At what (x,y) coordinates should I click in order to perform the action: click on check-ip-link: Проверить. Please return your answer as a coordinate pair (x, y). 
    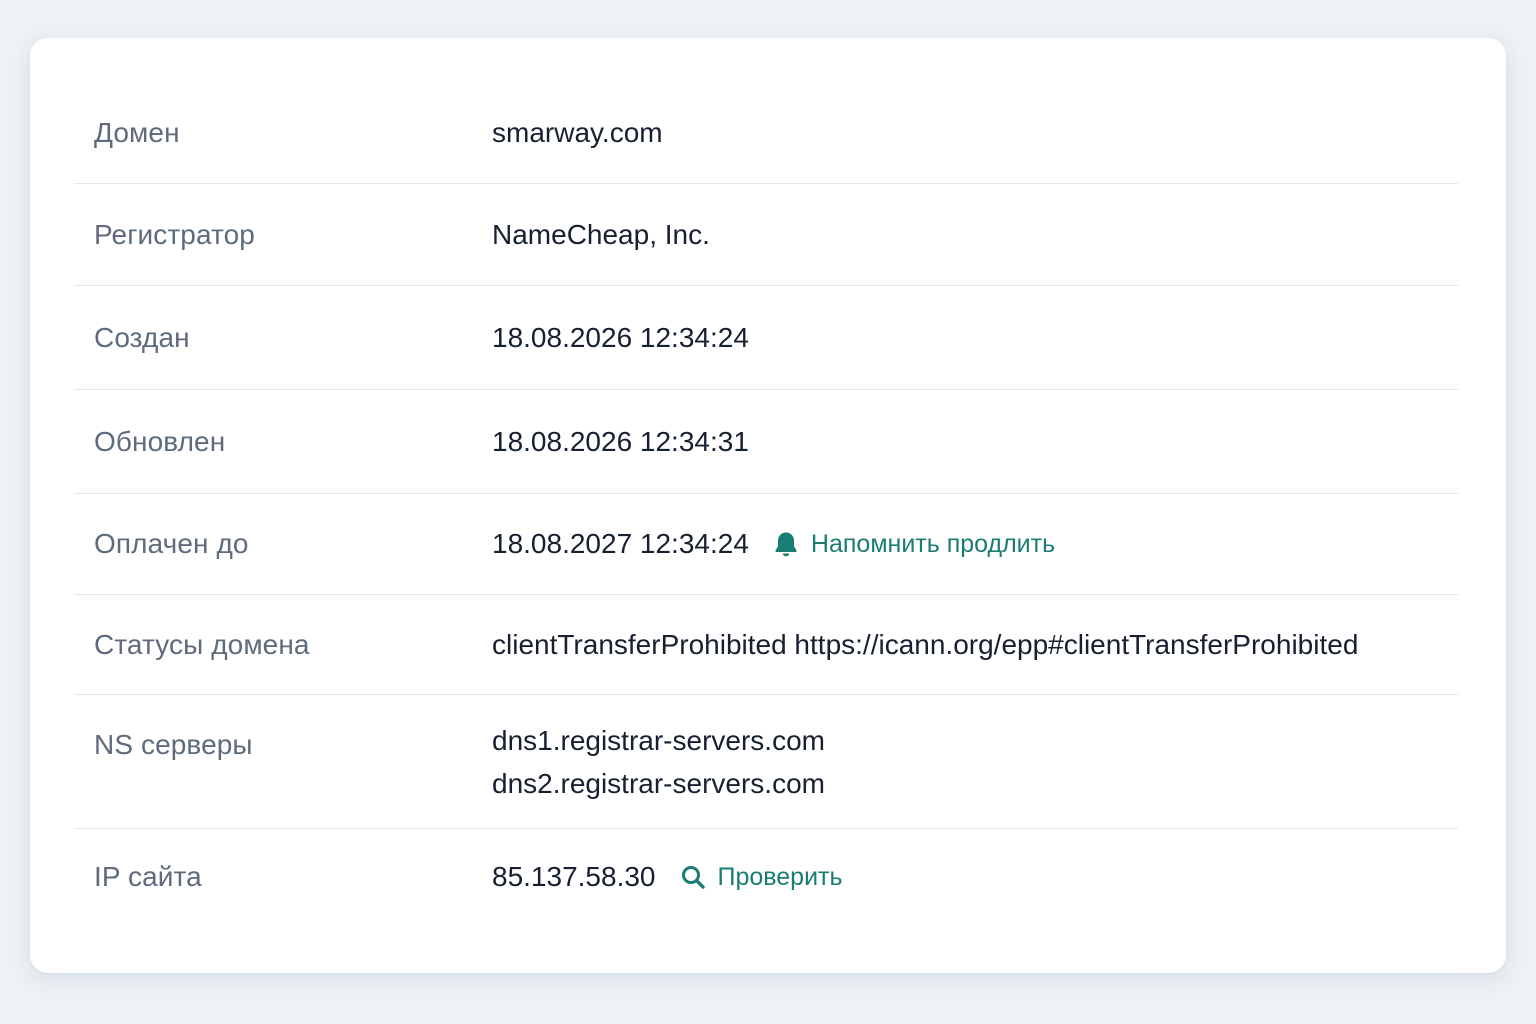
    Looking at the image, I should click on (761, 877).